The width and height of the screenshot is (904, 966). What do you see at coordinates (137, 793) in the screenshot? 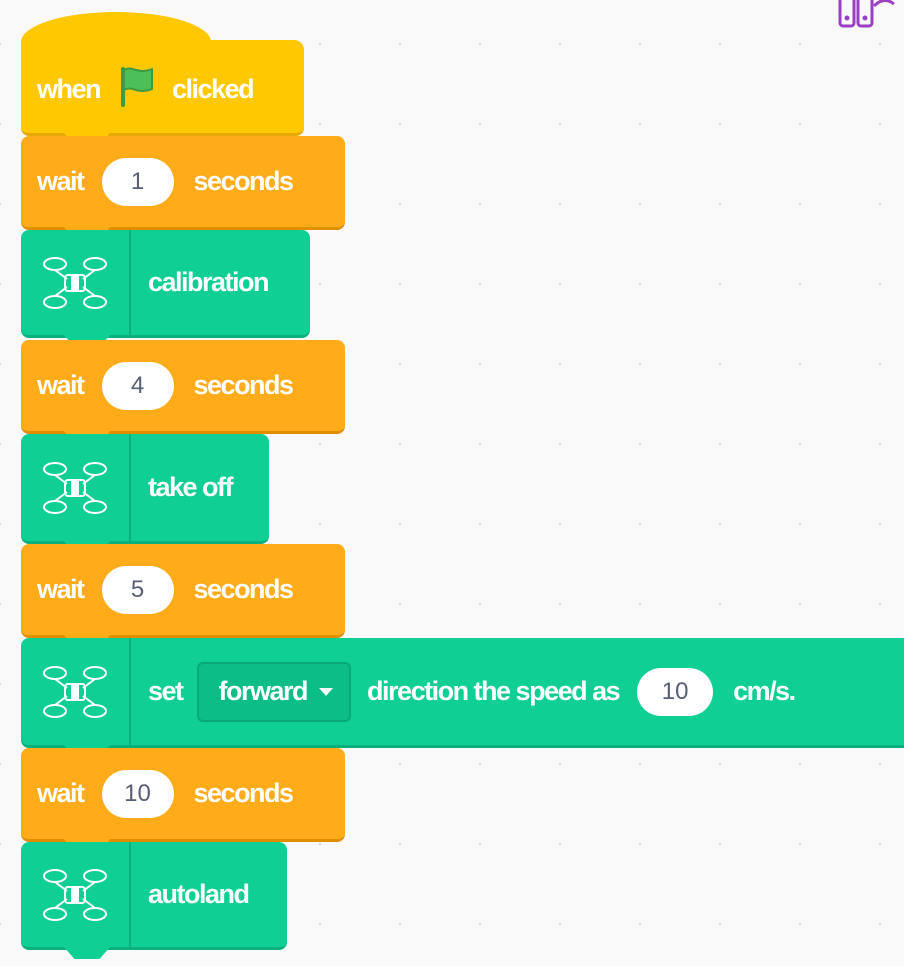
I see `wait-seconds-input: 10` at bounding box center [137, 793].